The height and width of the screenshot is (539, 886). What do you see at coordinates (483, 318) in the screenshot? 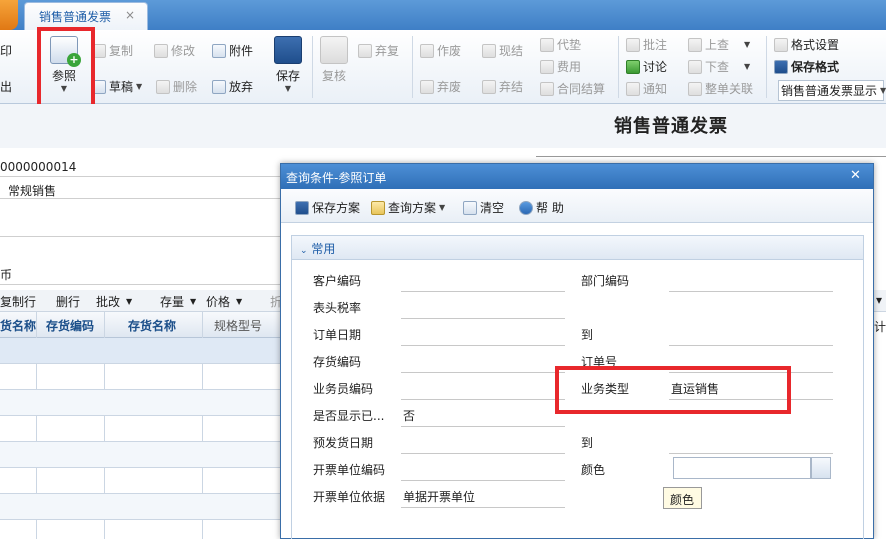
I see `tax-rate-input` at bounding box center [483, 318].